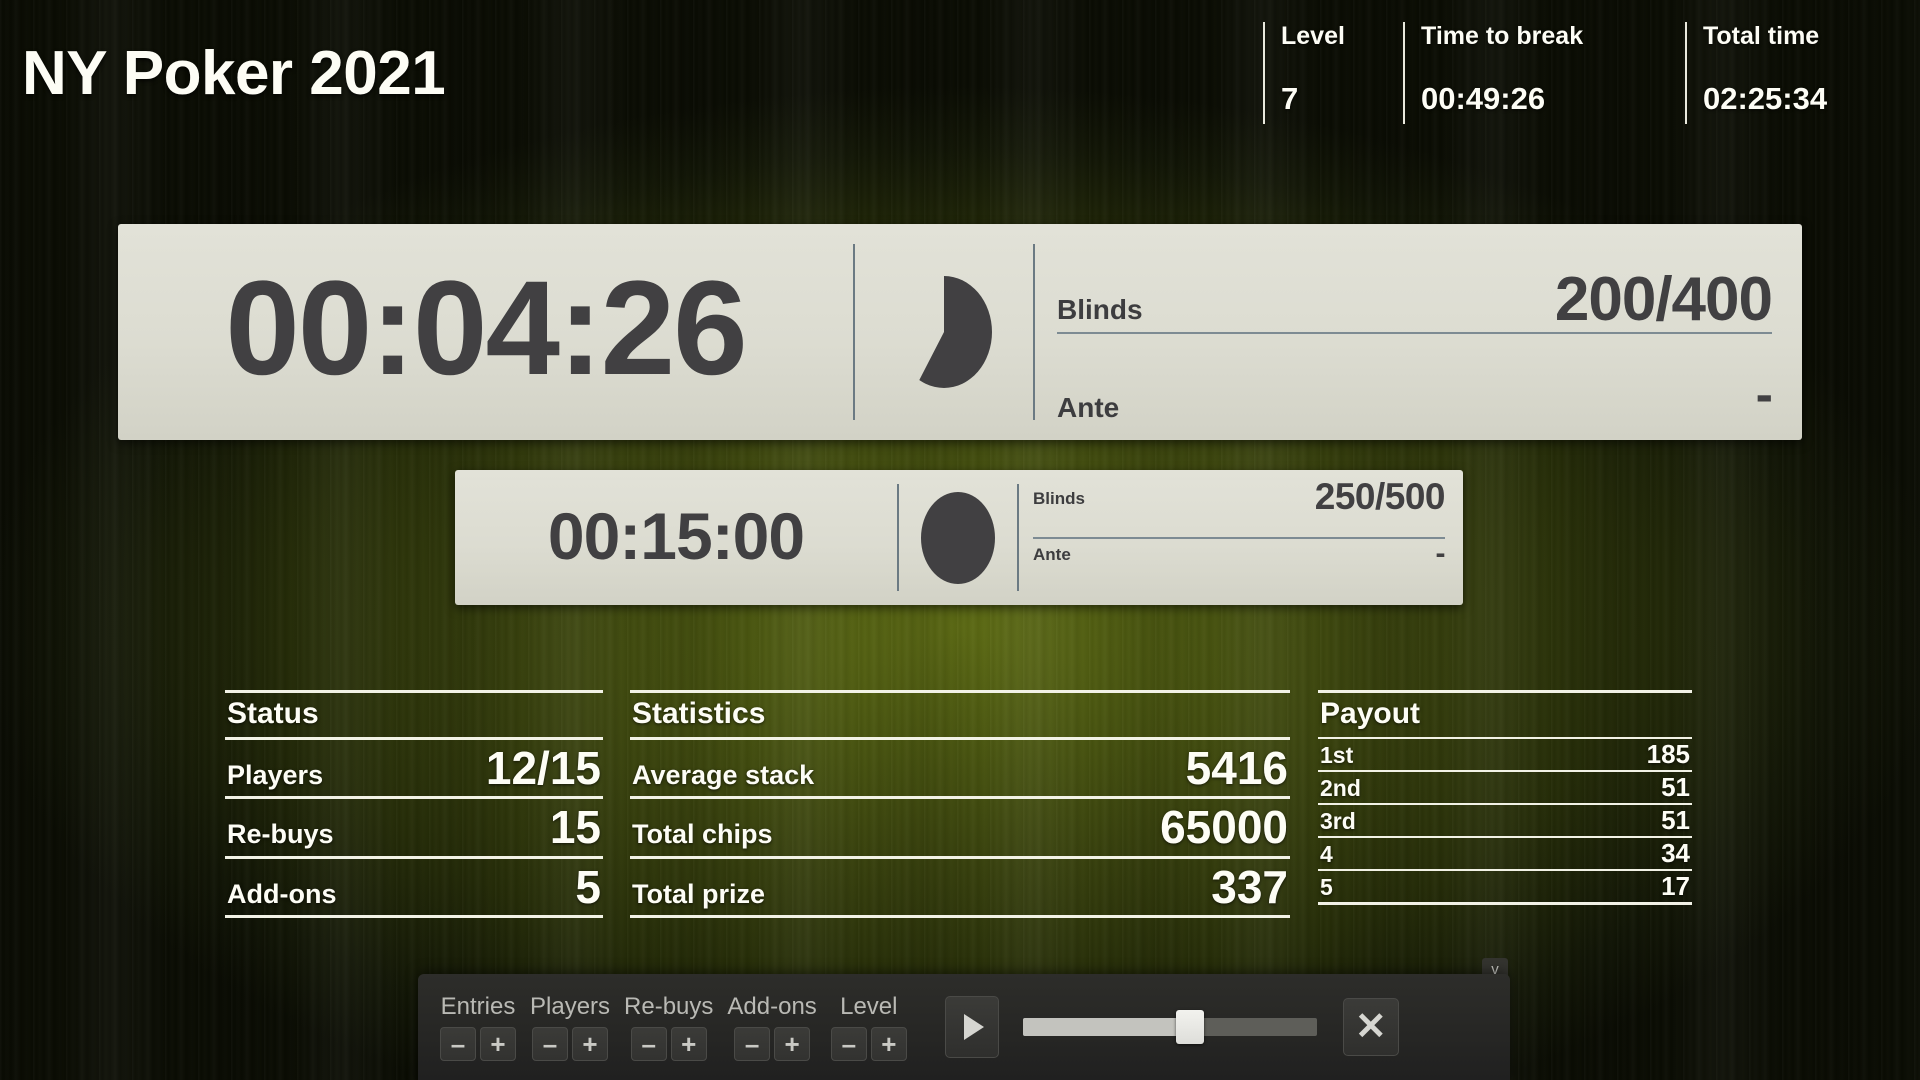 The height and width of the screenshot is (1080, 1920). What do you see at coordinates (1326, 887) in the screenshot?
I see `payout-5th-label: 5` at bounding box center [1326, 887].